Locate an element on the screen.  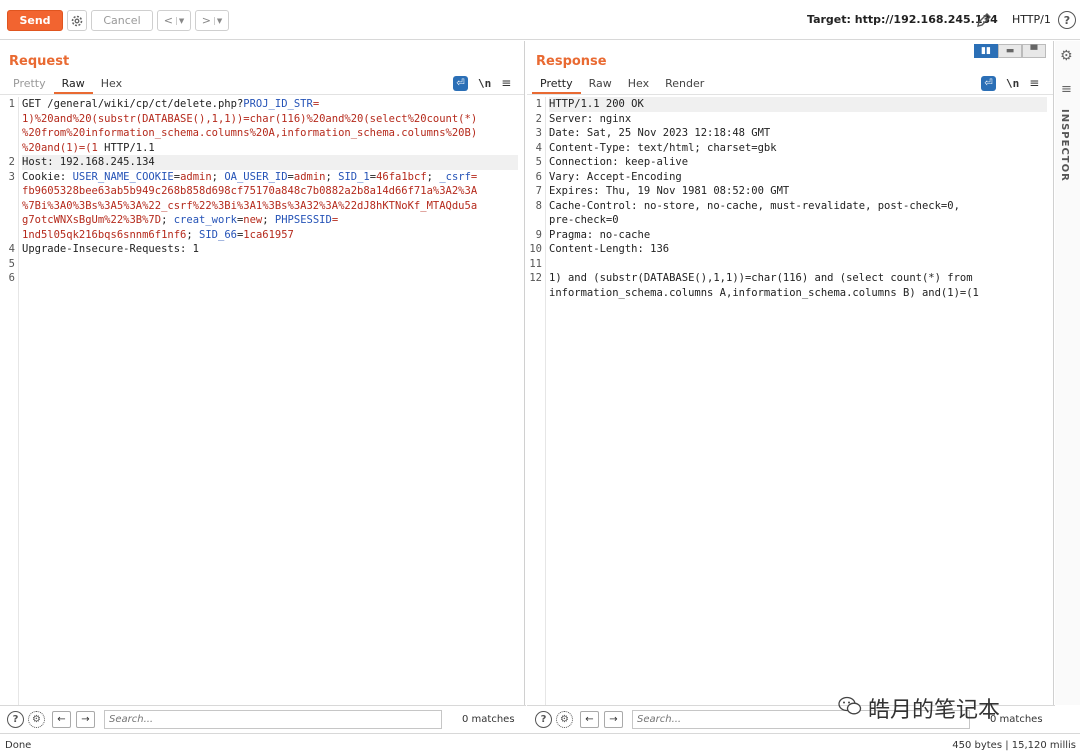
line-number: 6 is located at coordinates (11, 278).